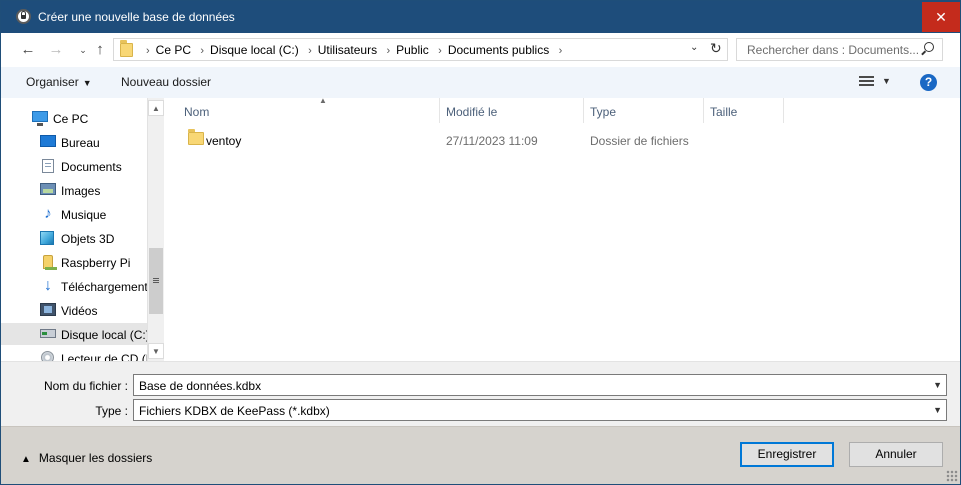 The image size is (961, 485). Describe the element at coordinates (85, 386) in the screenshot. I see `filename-label: Nom du fichier :` at that location.